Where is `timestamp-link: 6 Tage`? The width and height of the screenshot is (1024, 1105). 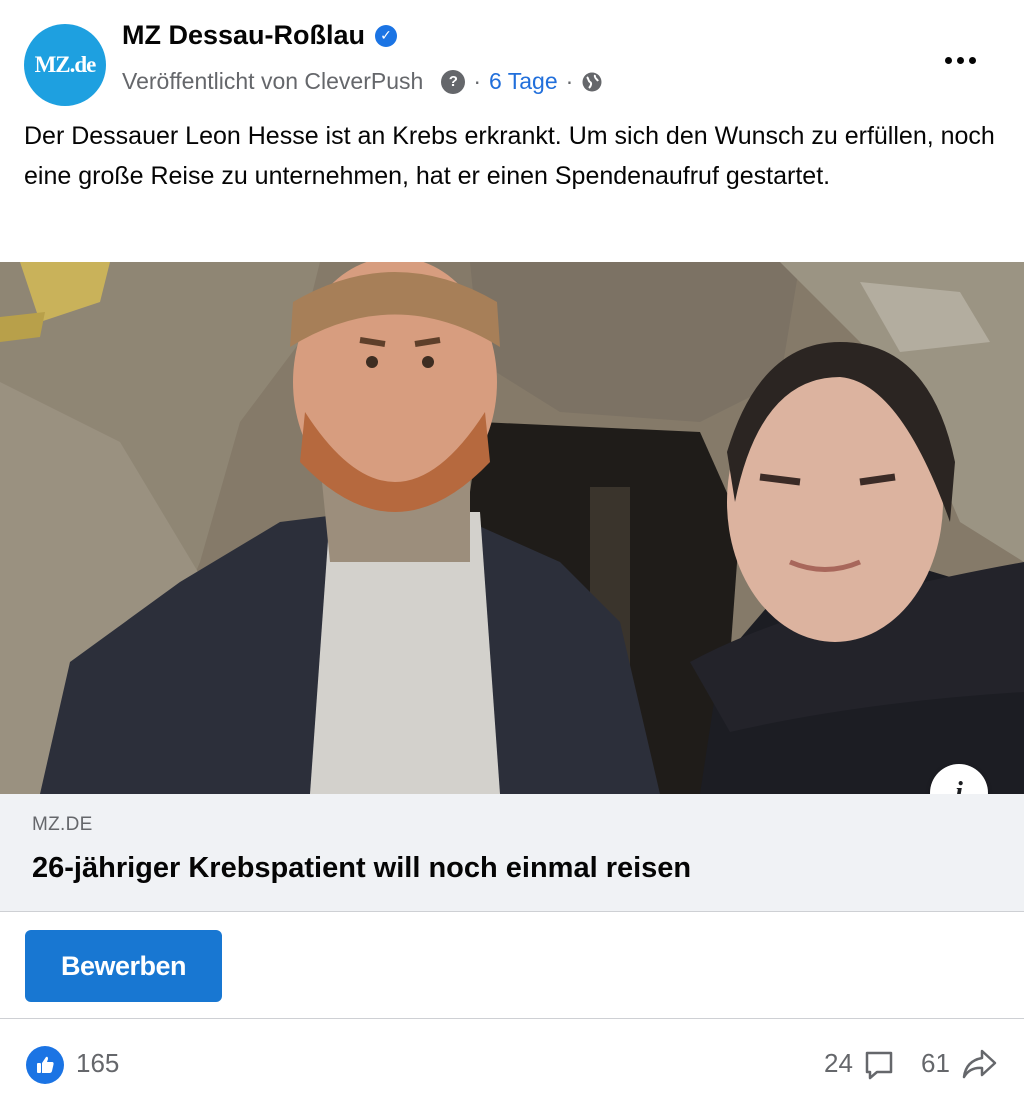 timestamp-link: 6 Tage is located at coordinates (523, 81).